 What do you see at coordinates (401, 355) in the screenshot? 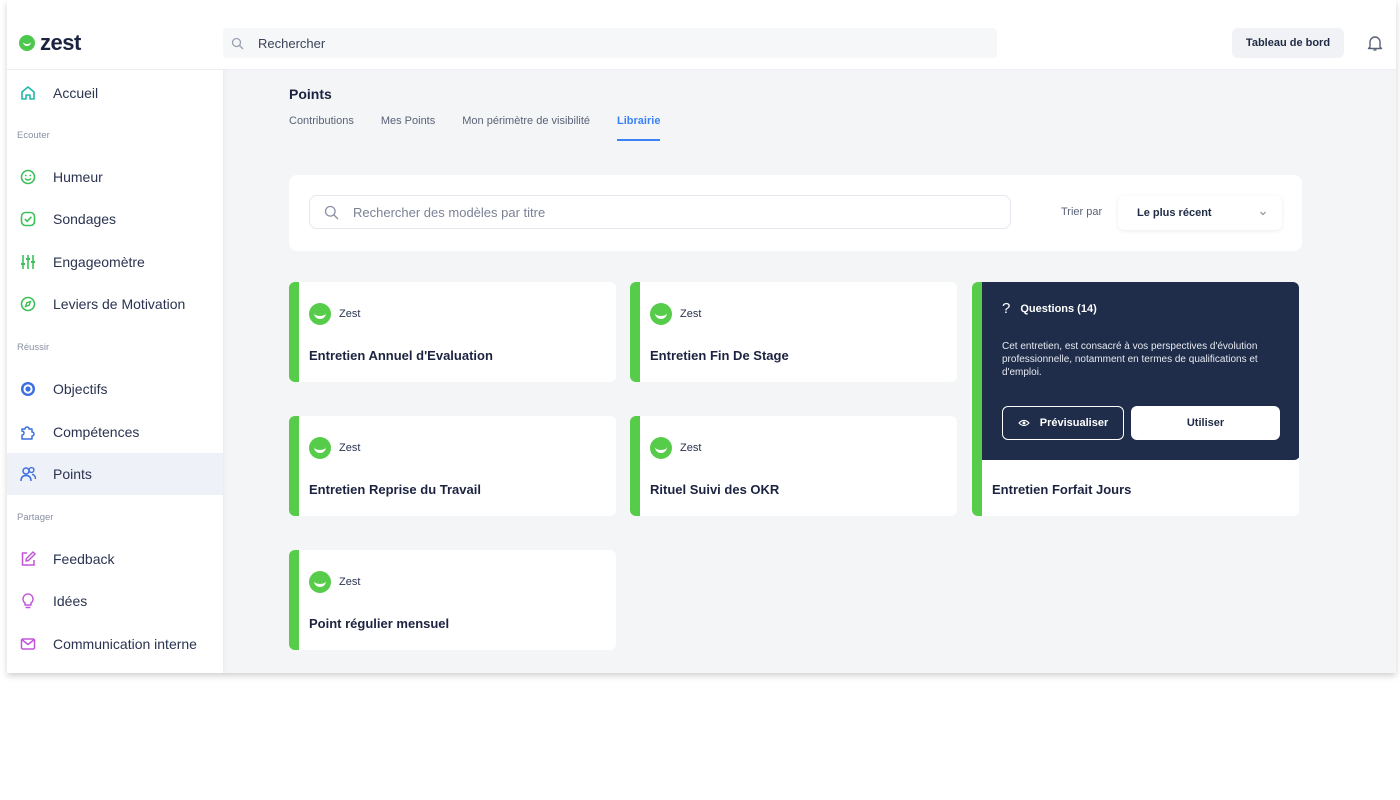
I see `card-title: Entretien Annuel d'Evaluation` at bounding box center [401, 355].